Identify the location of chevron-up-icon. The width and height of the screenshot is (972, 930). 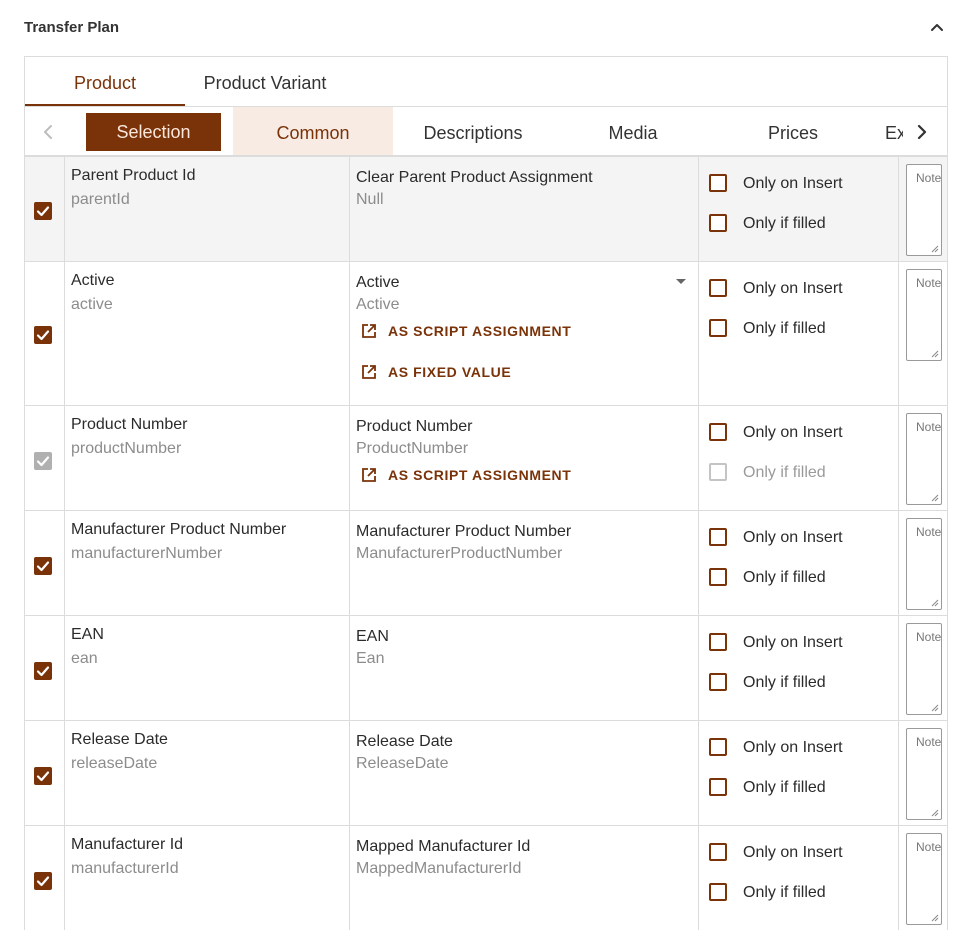
(937, 28).